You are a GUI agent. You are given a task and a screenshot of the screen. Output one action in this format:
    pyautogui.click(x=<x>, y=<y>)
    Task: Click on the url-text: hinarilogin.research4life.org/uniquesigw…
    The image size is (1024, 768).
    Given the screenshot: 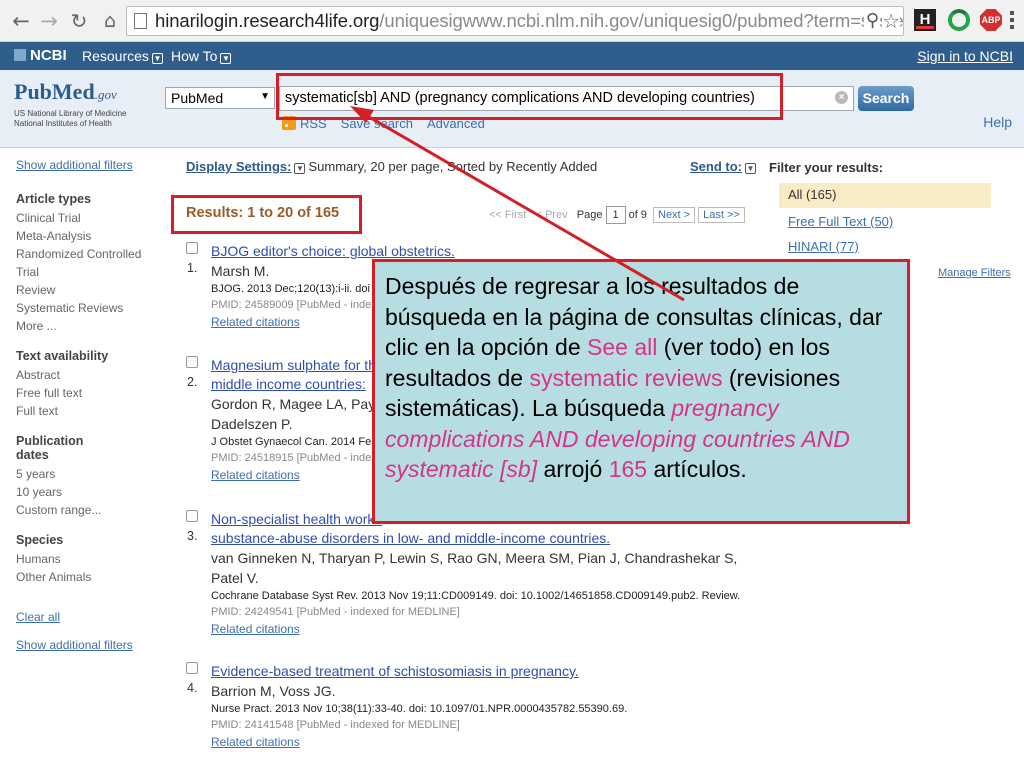 What is the action you would take?
    pyautogui.click(x=529, y=21)
    